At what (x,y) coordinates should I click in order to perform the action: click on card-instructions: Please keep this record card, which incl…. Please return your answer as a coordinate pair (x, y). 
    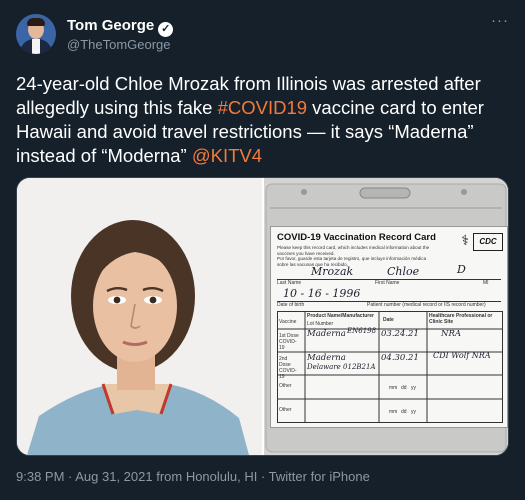
    Looking at the image, I should click on (357, 256).